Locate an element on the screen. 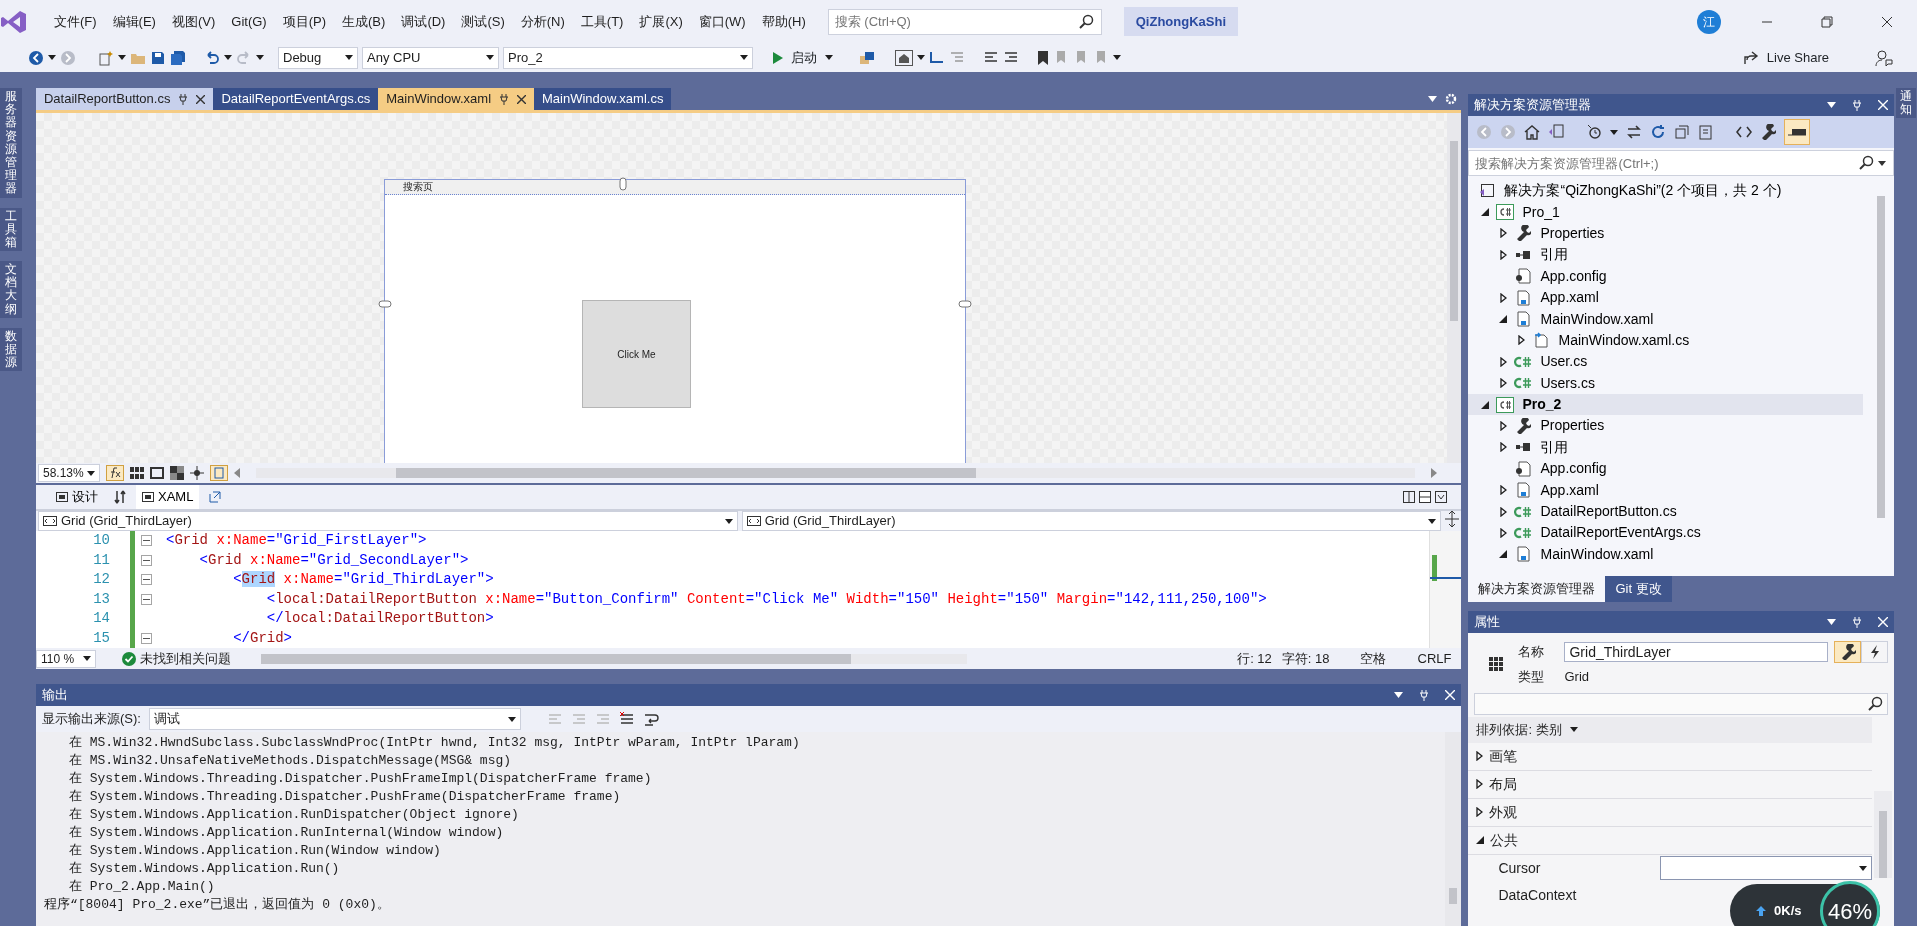 The width and height of the screenshot is (1917, 926). show-all-files-icon is located at coordinates (1706, 132).